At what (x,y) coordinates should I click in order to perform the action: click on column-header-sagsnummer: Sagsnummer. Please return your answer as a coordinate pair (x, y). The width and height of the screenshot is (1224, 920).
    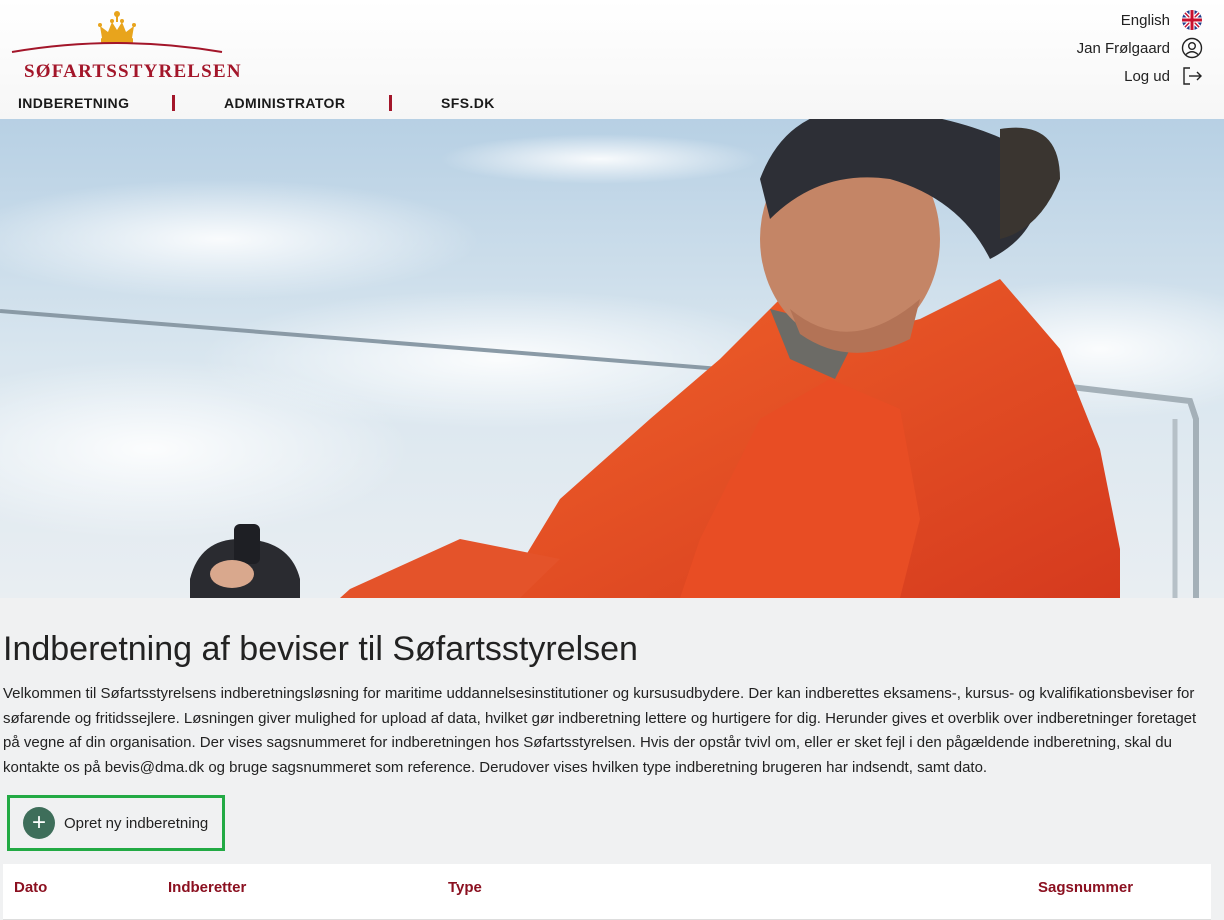
    Looking at the image, I should click on (1085, 887).